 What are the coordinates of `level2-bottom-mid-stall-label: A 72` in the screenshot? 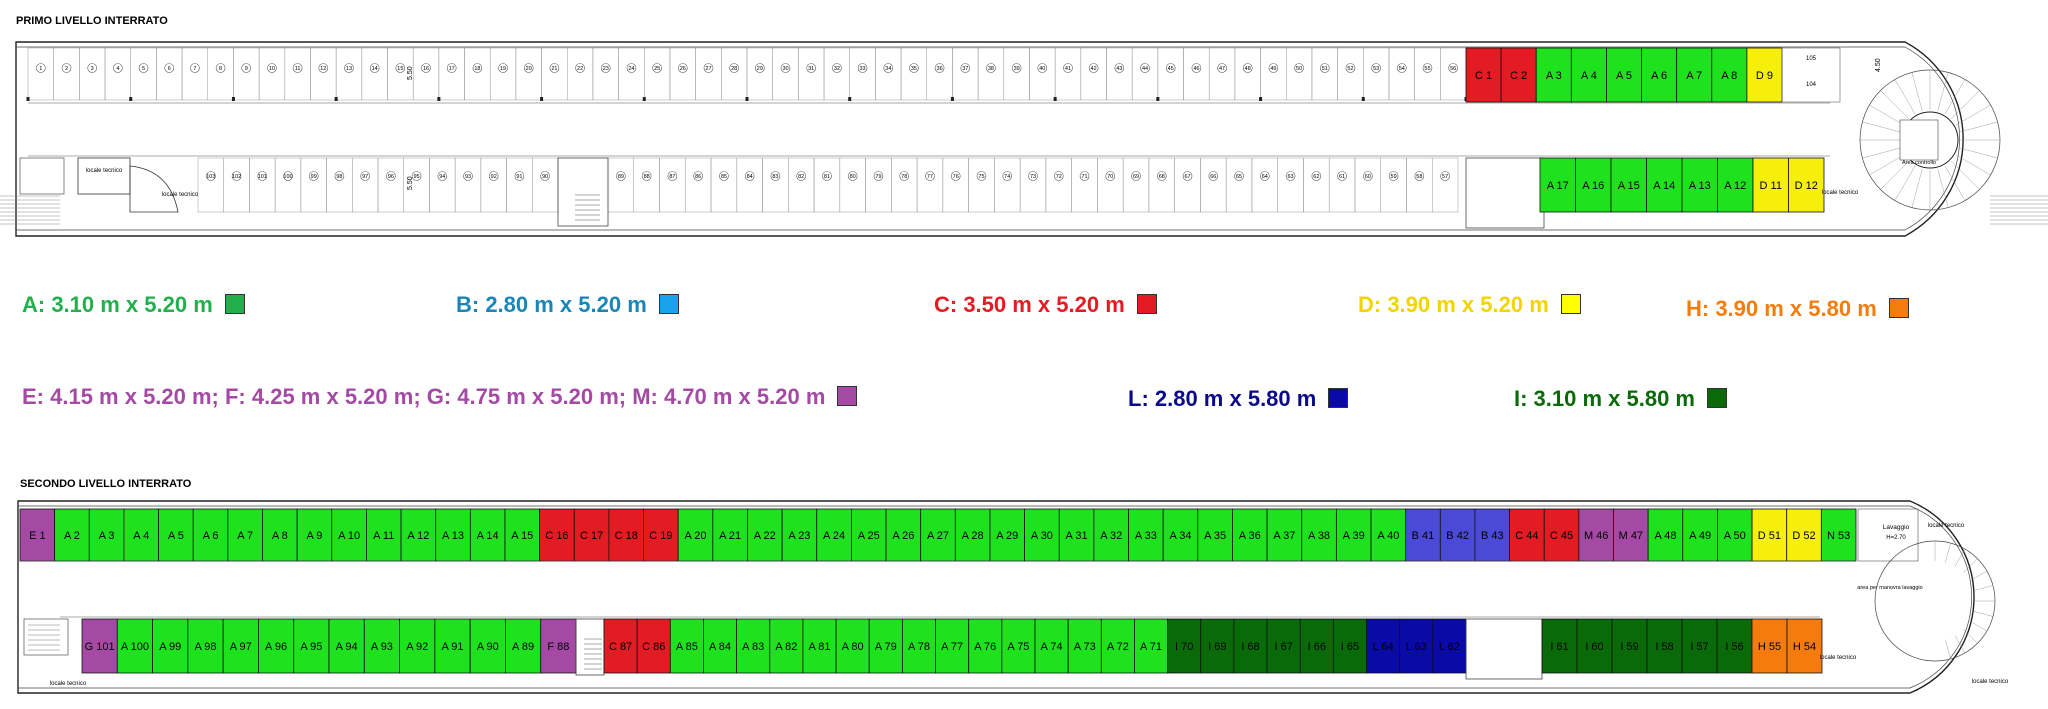 It's located at (1118, 647).